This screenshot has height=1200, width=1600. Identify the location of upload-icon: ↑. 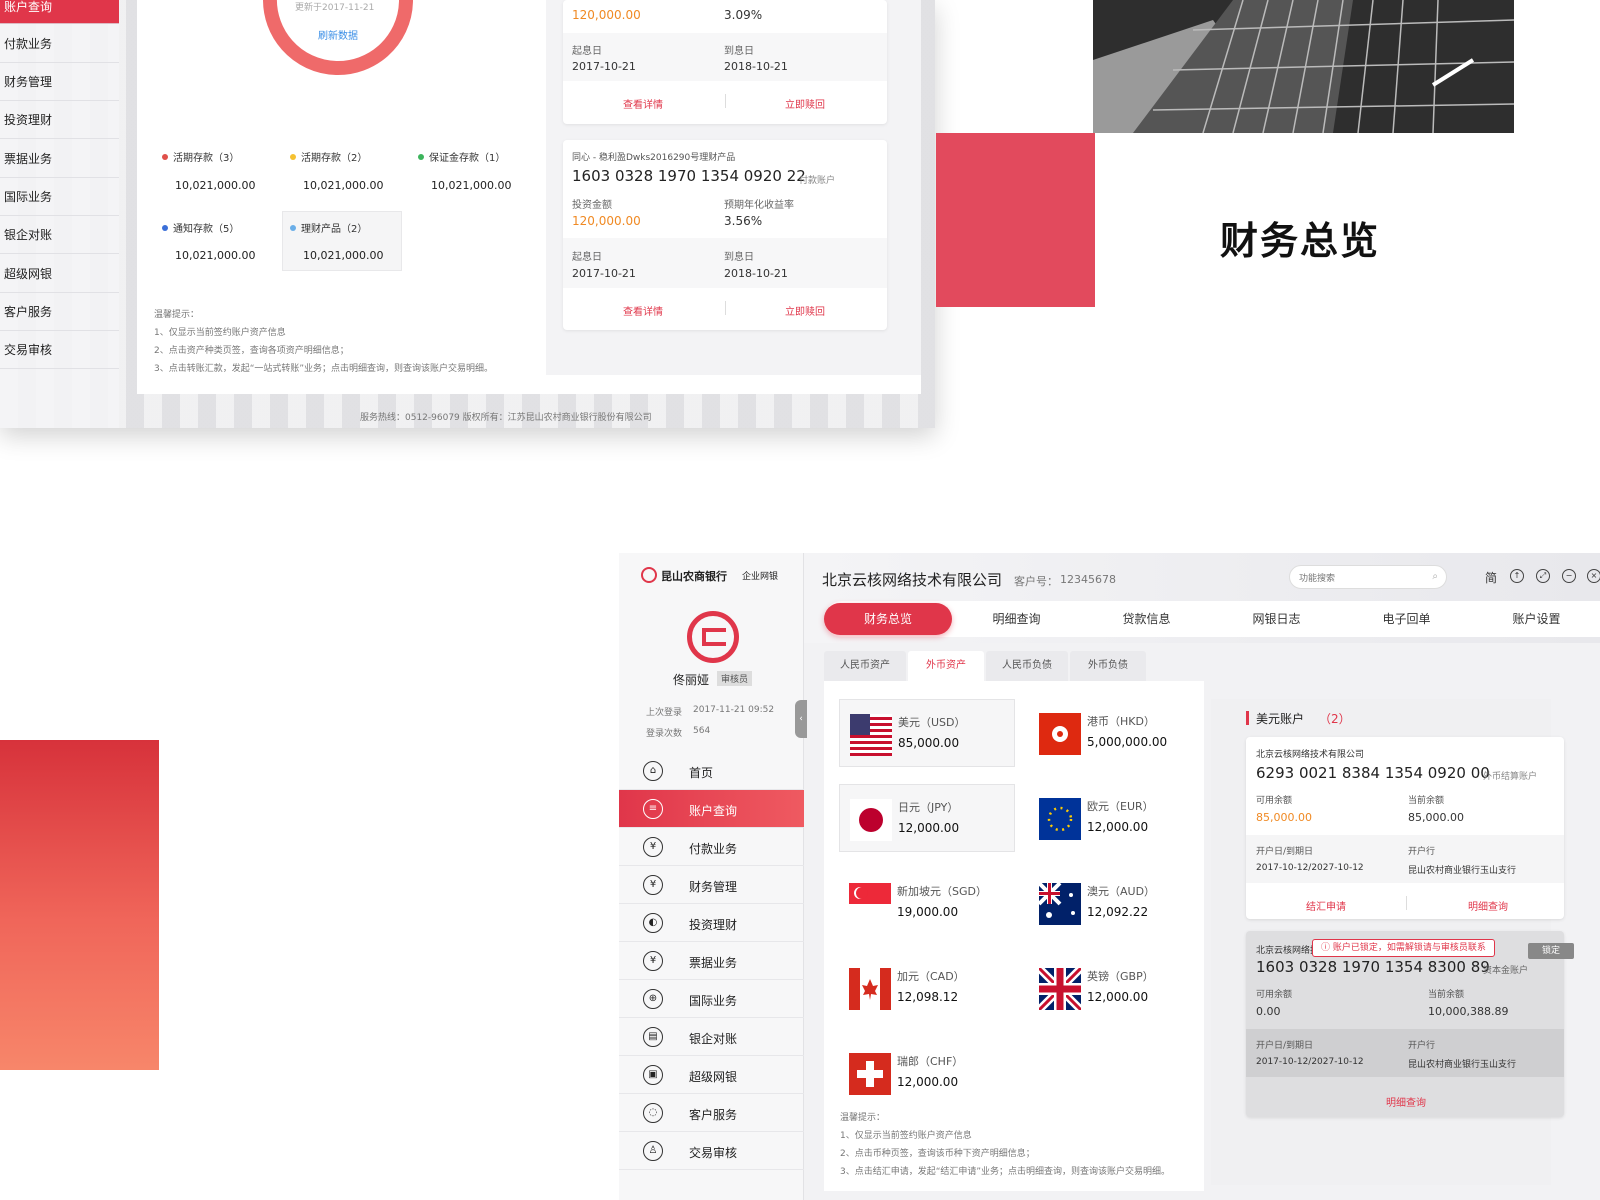
(1517, 576).